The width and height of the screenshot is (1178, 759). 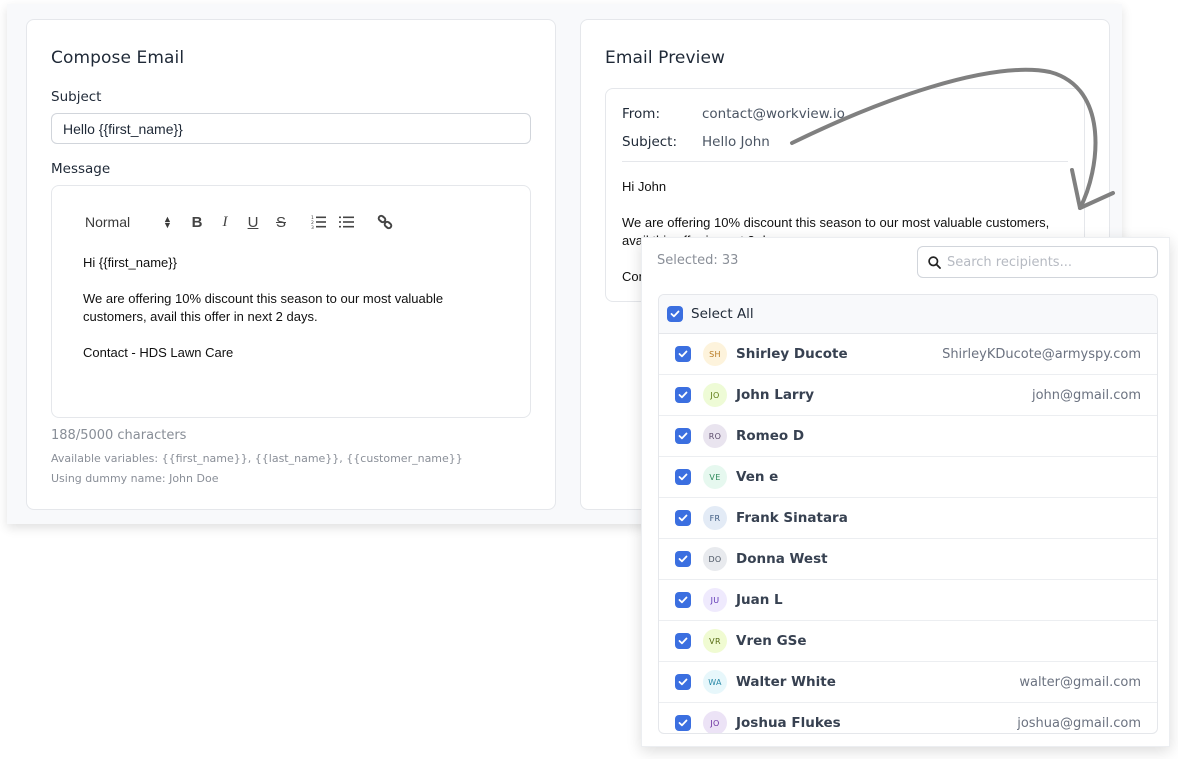 I want to click on select-all-checkbox, so click(x=675, y=314).